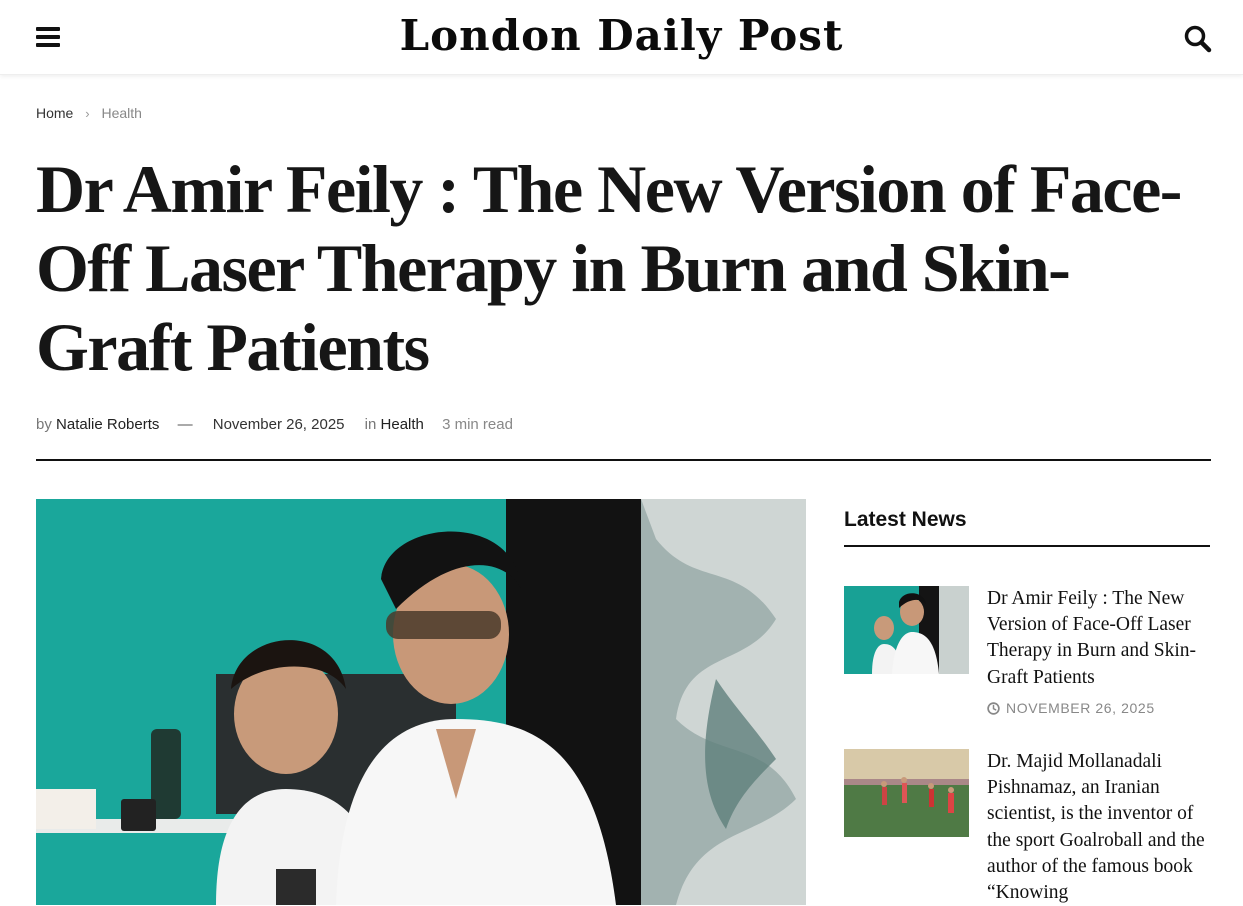 This screenshot has height=906, width=1243. I want to click on breadcrumb-current: Health, so click(121, 113).